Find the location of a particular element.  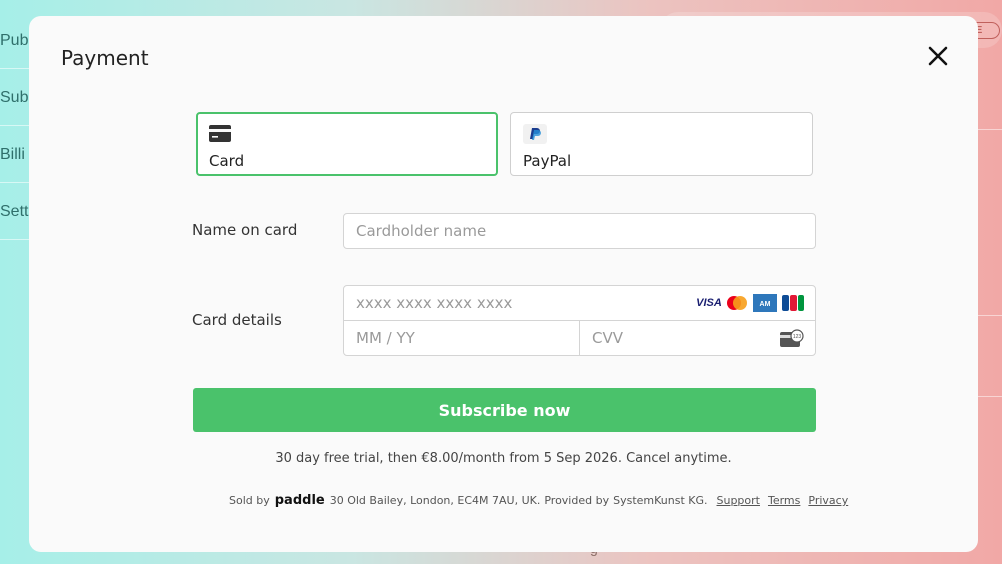

modal-title: Payment is located at coordinates (105, 58).